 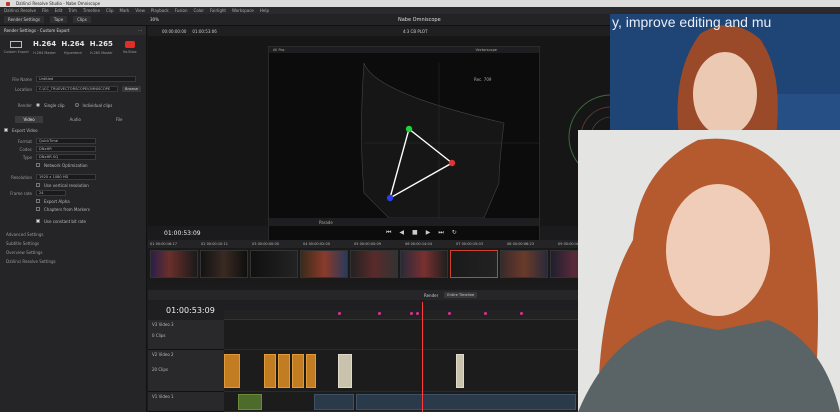 I want to click on track-header-v1: V1 Video 1, so click(x=186, y=402).